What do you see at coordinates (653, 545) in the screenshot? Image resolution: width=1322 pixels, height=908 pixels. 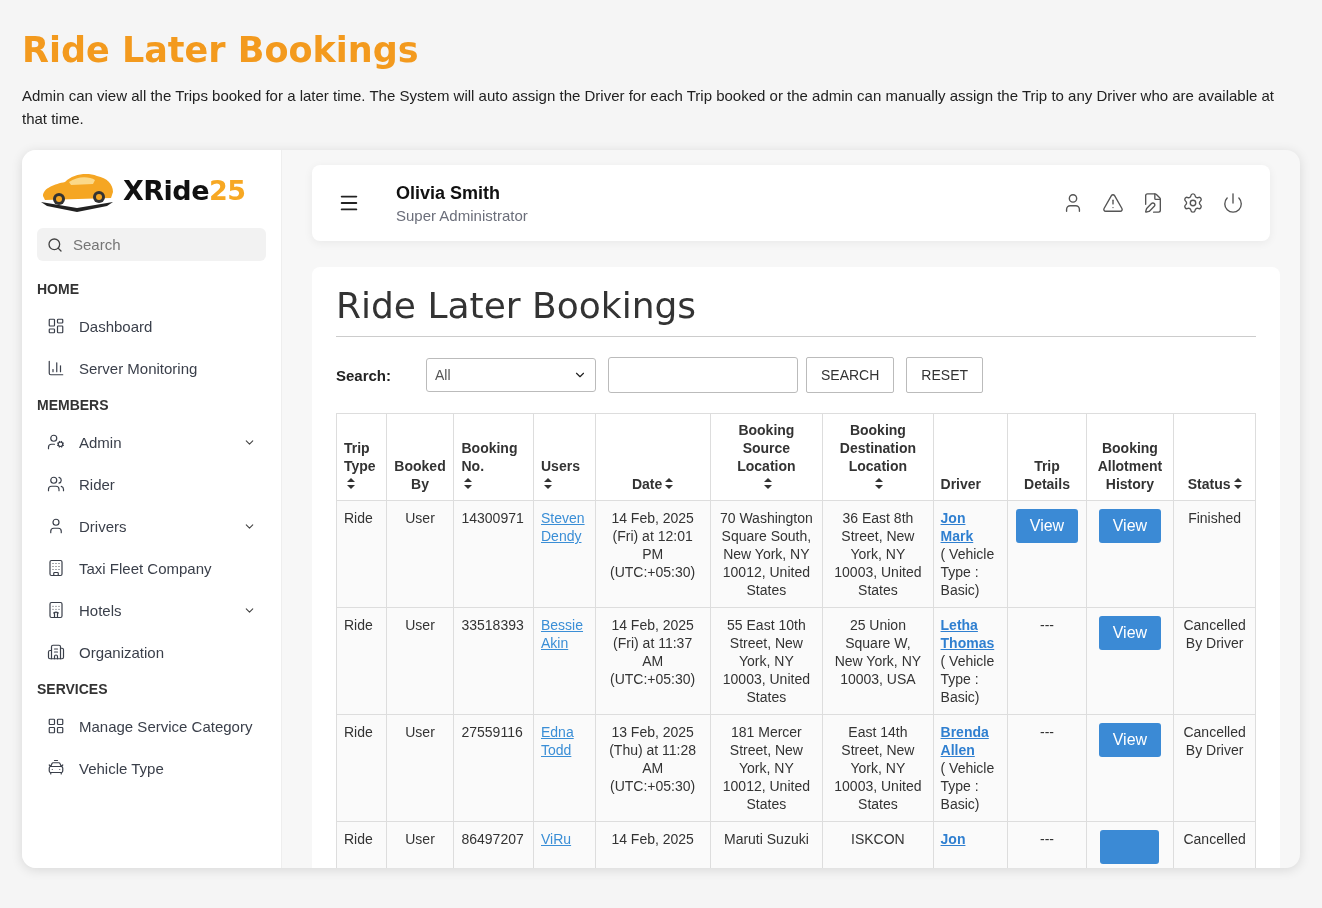 I see `table-cell-text: 14 Feb, 2025 (Fri) at 12:01 PM (UTC:+05:30)` at bounding box center [653, 545].